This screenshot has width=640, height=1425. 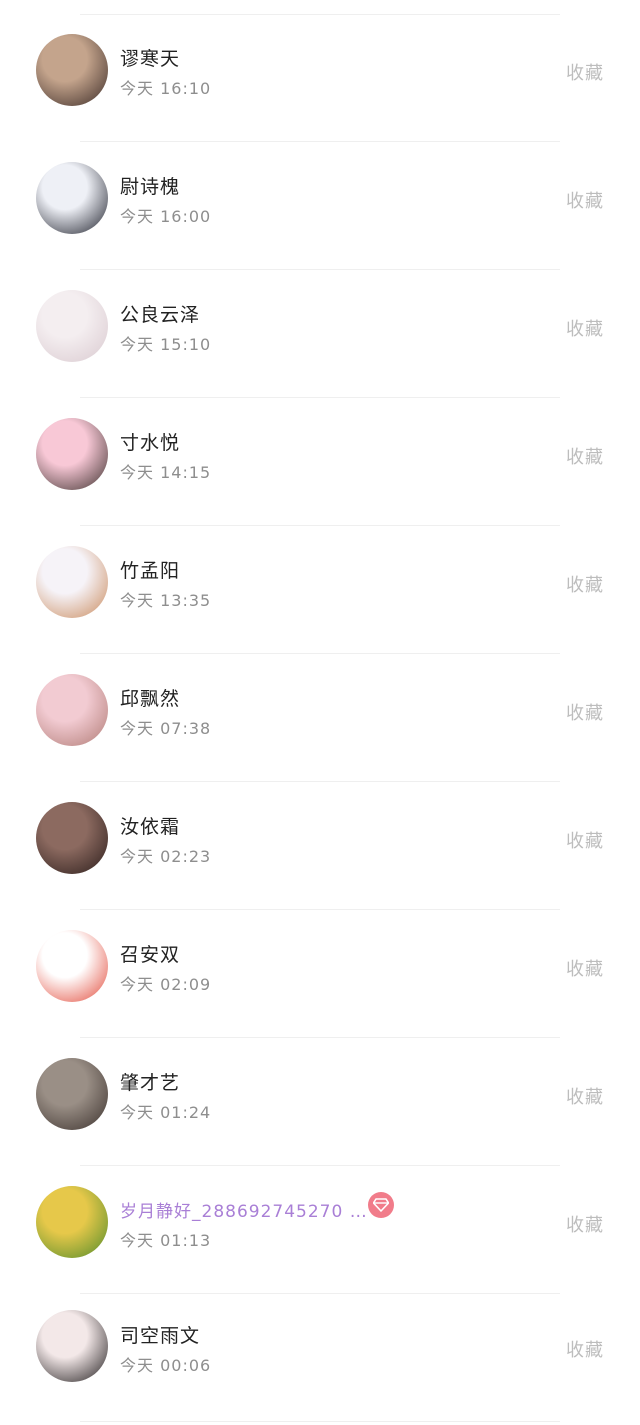 I want to click on list-item: 竹孟阳 今天 13:35 收藏, so click(x=320, y=590).